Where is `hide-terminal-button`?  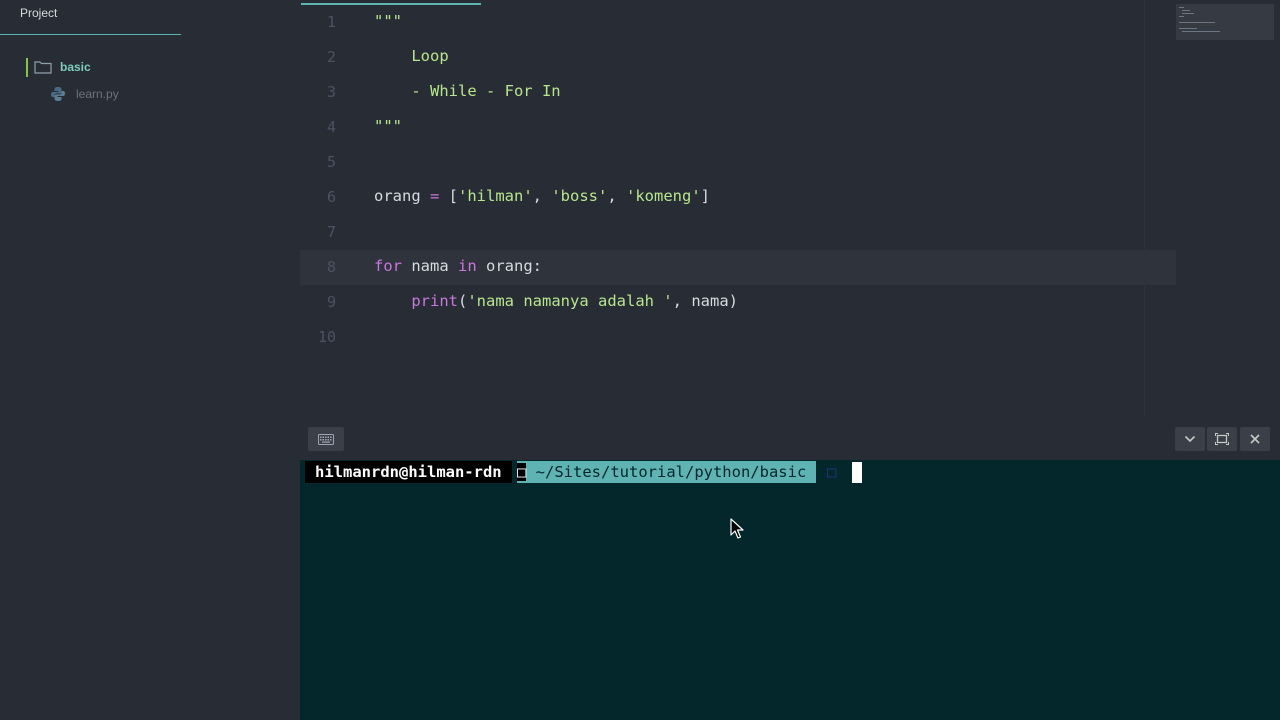
hide-terminal-button is located at coordinates (1190, 439).